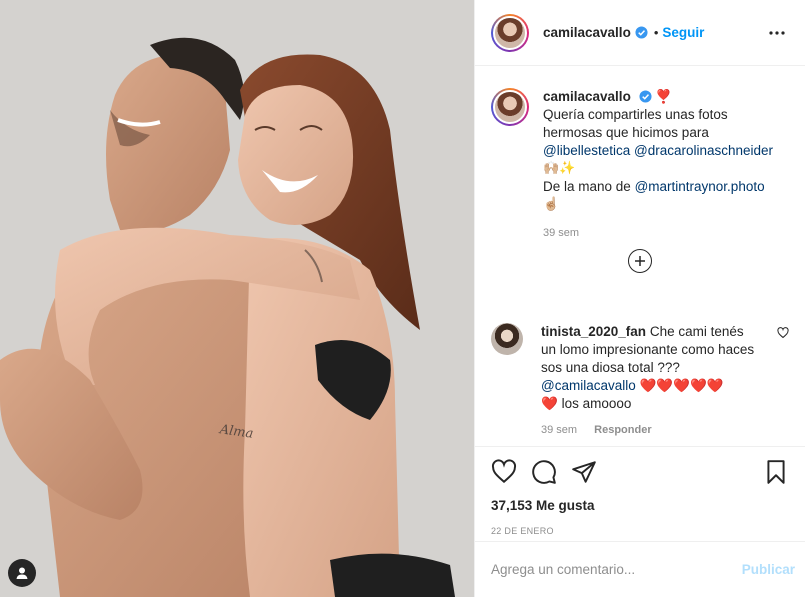 This screenshot has width=805, height=597. I want to click on author-username: camilacavallo, so click(587, 32).